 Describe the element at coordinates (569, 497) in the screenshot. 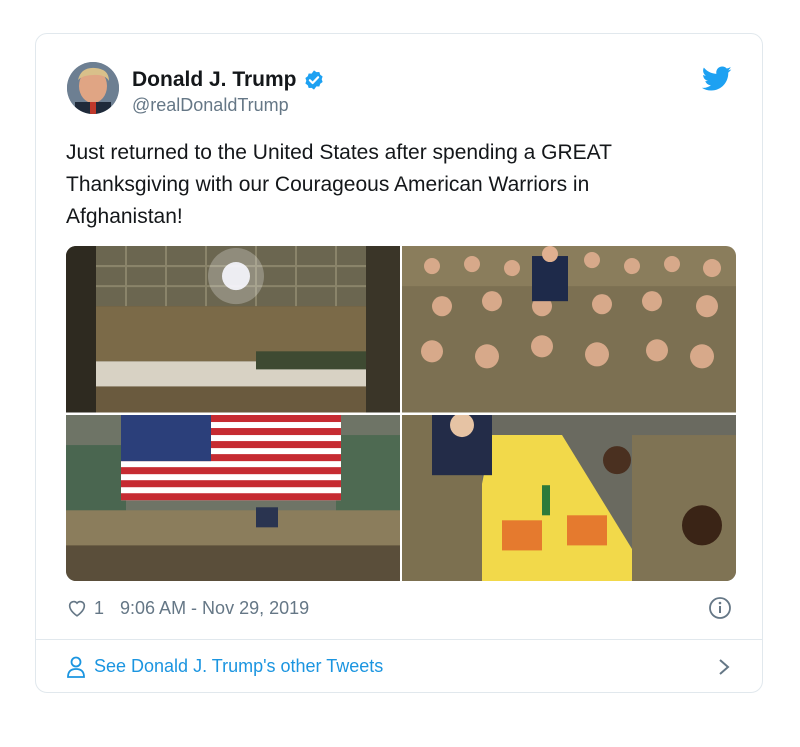

I see `photo-dining-table` at that location.